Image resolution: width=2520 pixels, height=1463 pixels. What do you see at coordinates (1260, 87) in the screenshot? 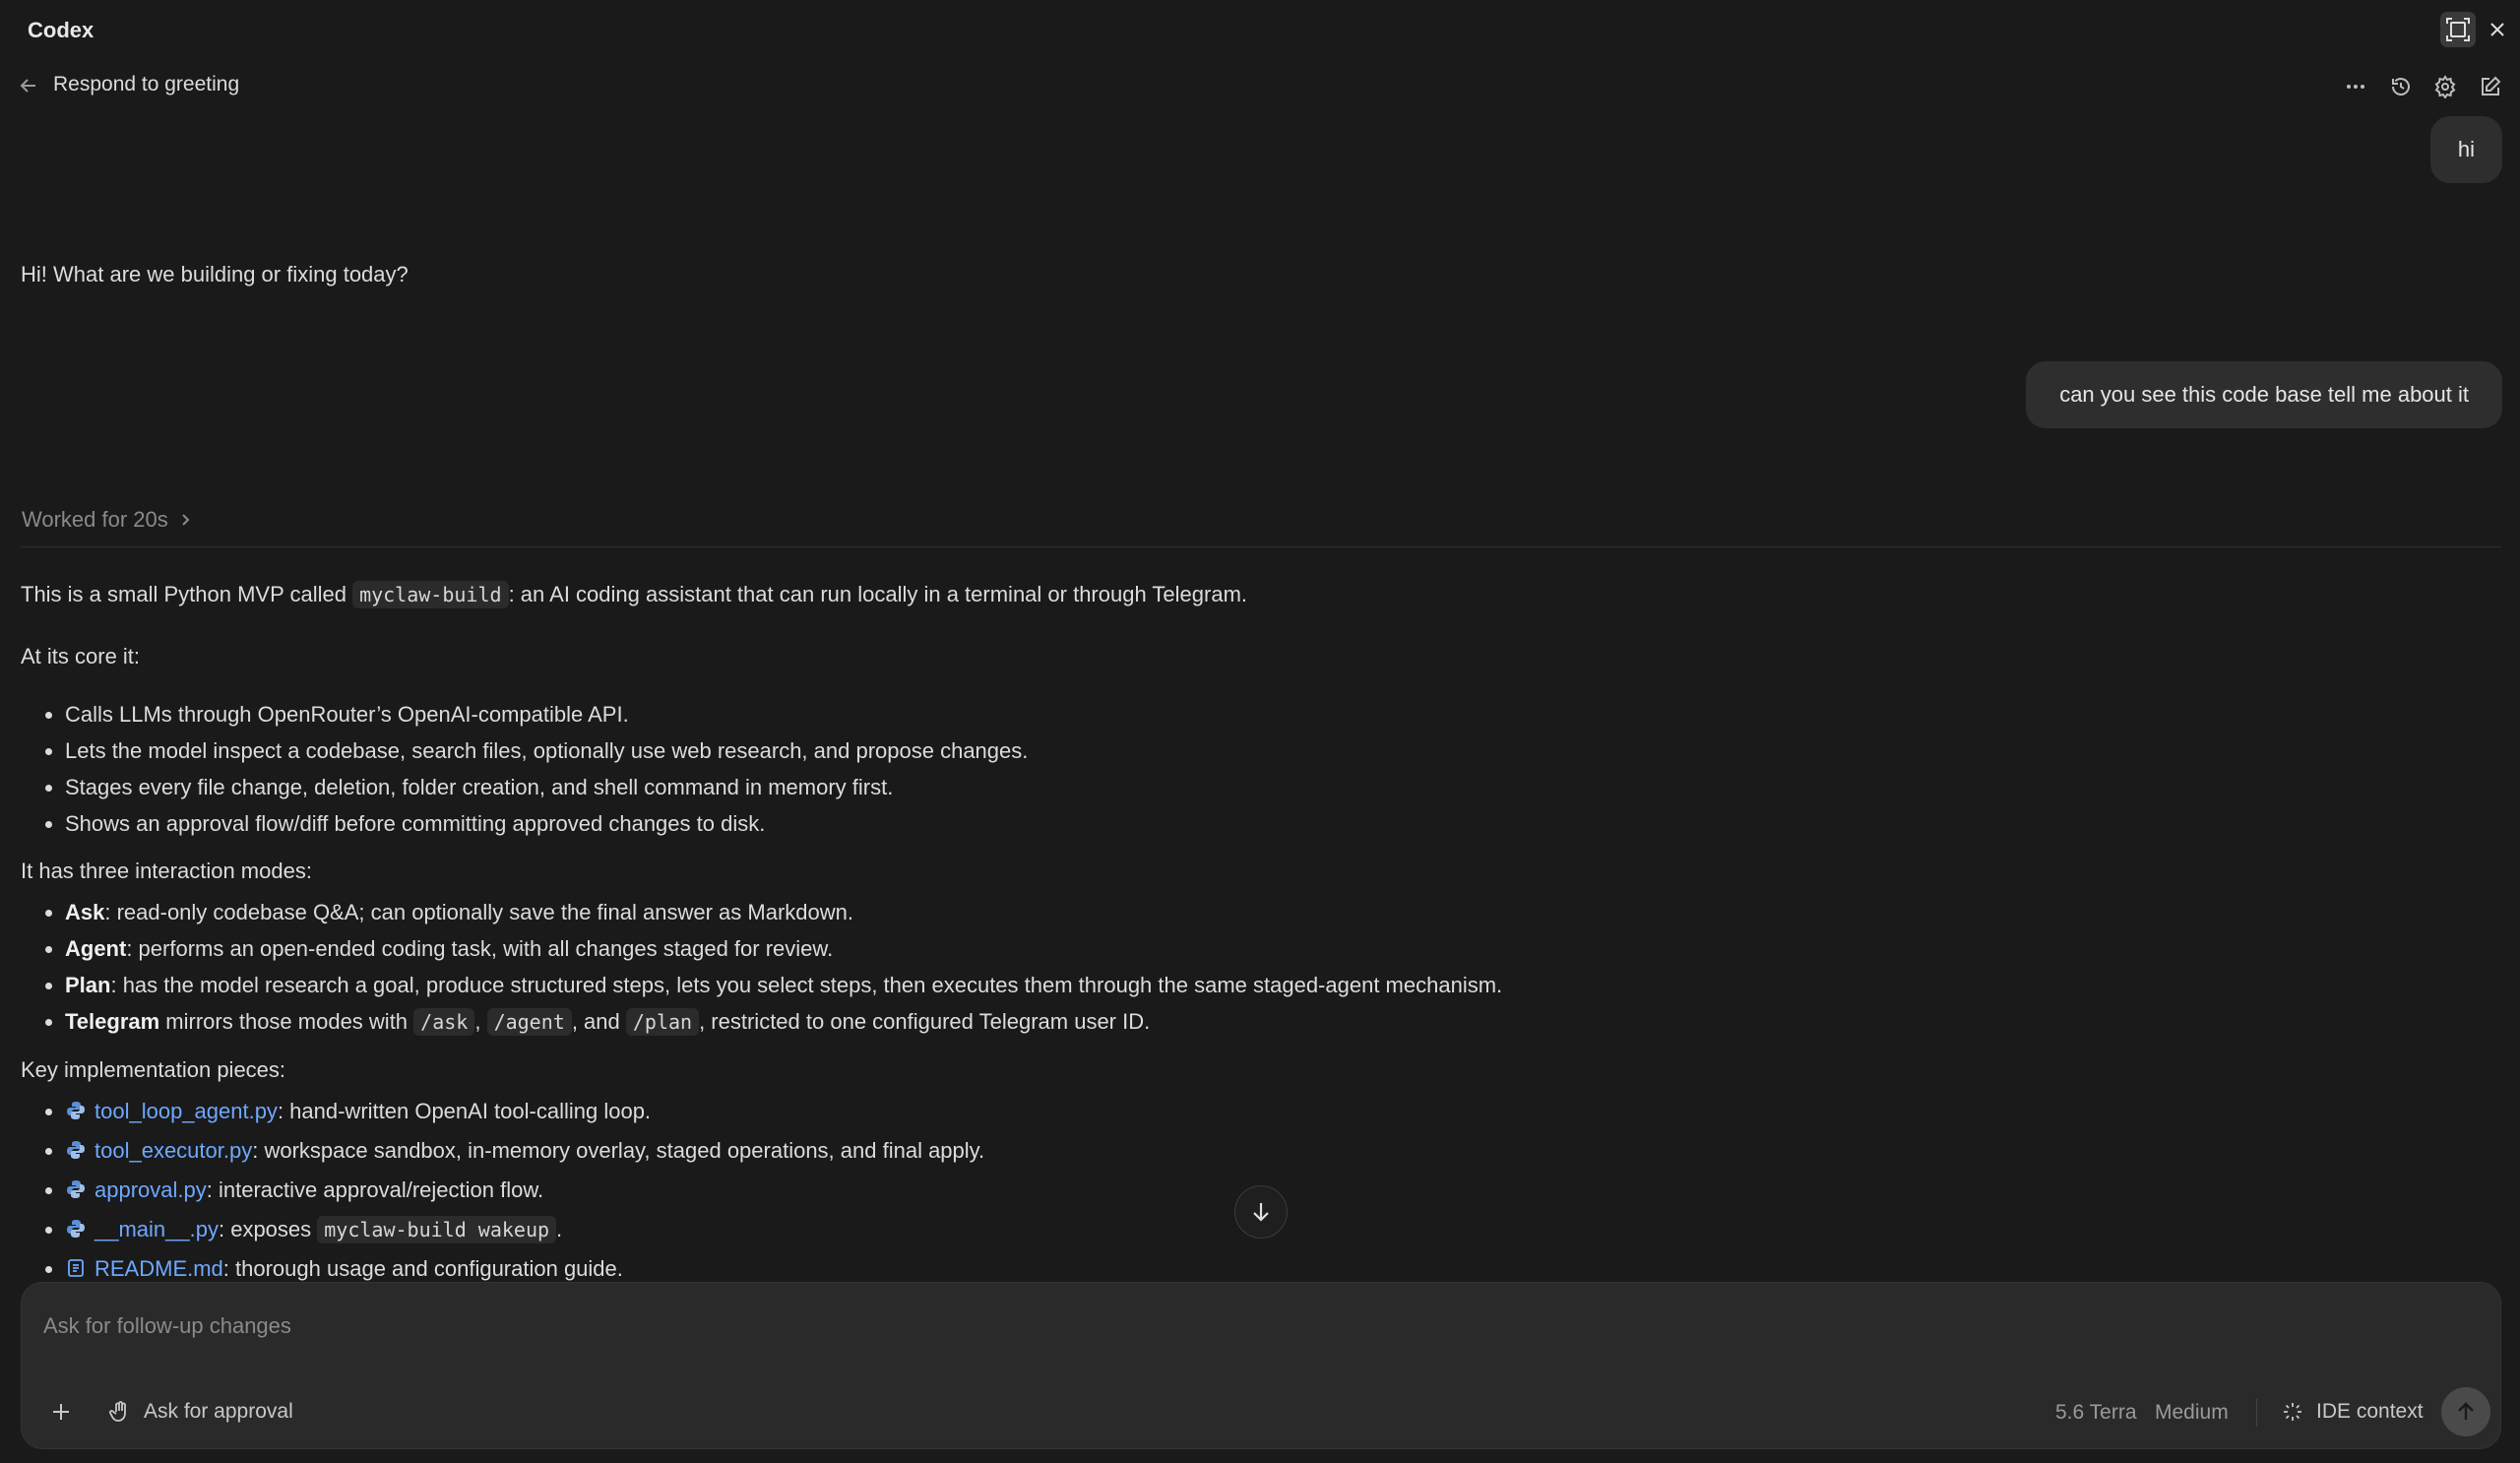
I see `conversation-header: Respond to greeting` at bounding box center [1260, 87].